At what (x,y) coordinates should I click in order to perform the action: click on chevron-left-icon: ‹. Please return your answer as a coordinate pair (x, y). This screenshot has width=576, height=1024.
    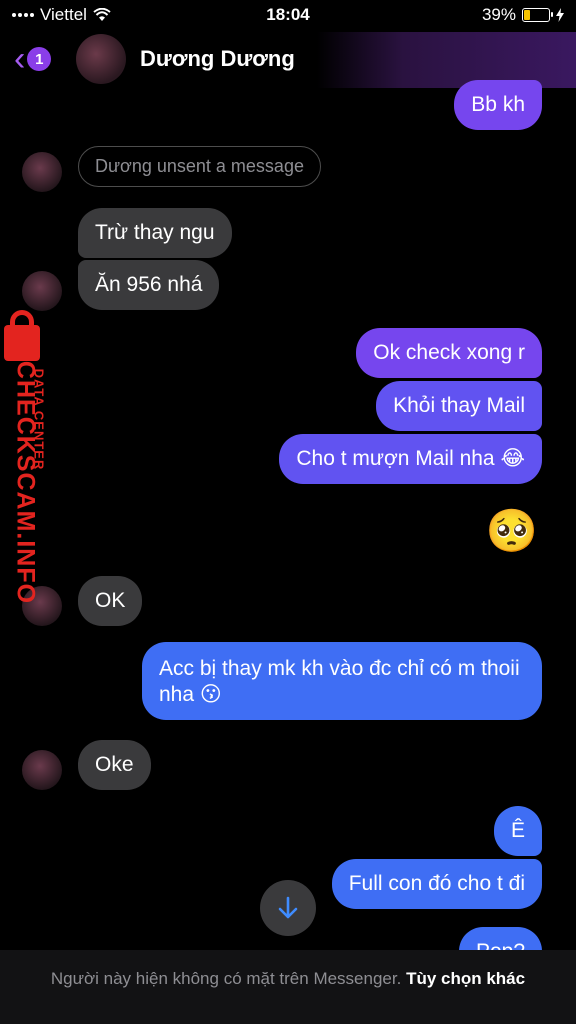
    Looking at the image, I should click on (20, 59).